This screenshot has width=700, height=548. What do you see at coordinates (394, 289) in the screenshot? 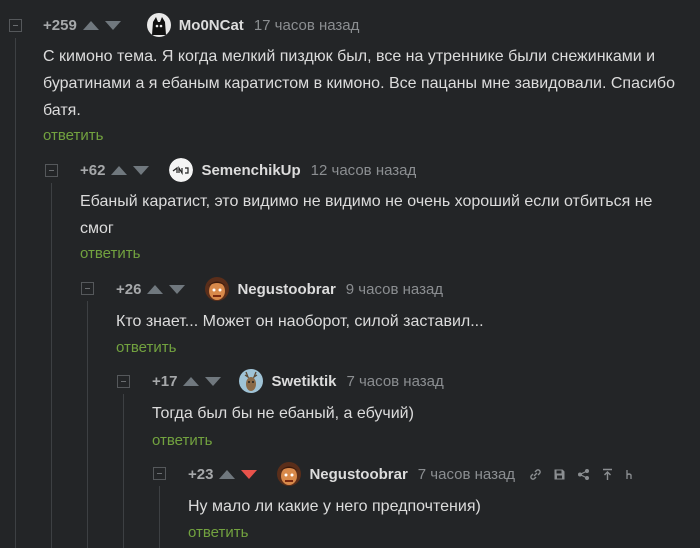
I see `comment-time: 9 часов назад` at bounding box center [394, 289].